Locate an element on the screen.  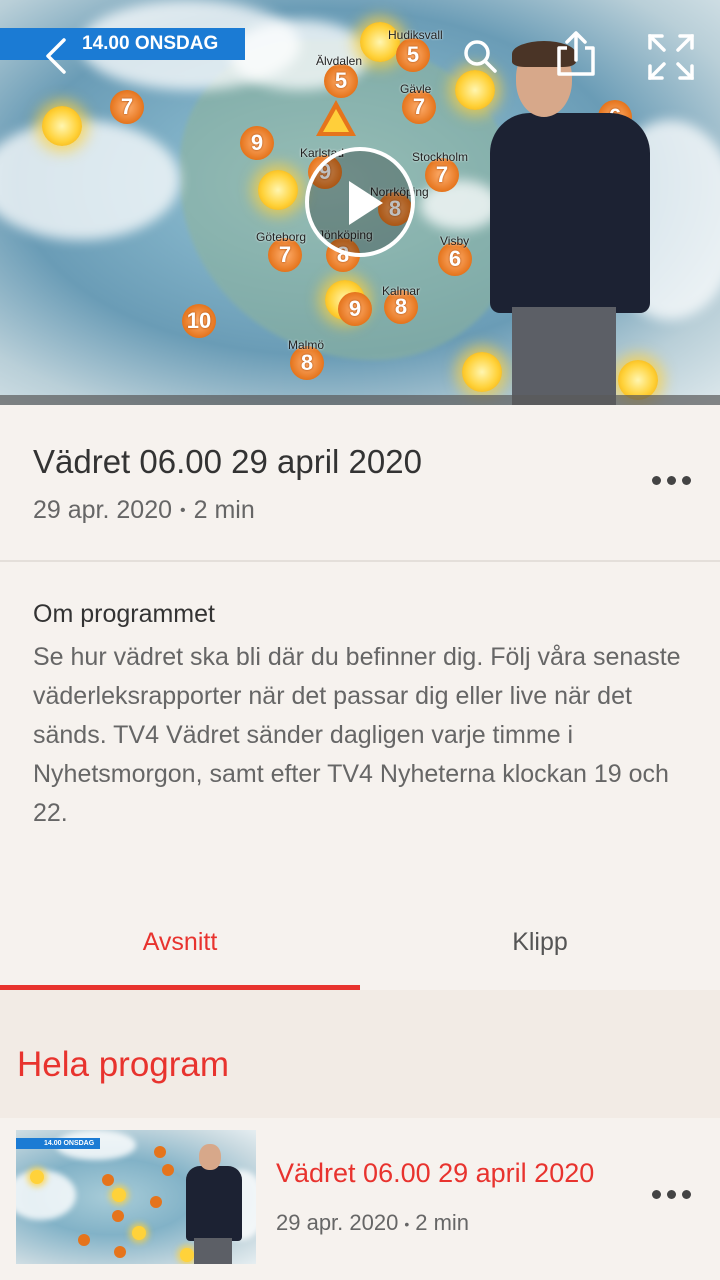
back-icon is located at coordinates (56, 56).